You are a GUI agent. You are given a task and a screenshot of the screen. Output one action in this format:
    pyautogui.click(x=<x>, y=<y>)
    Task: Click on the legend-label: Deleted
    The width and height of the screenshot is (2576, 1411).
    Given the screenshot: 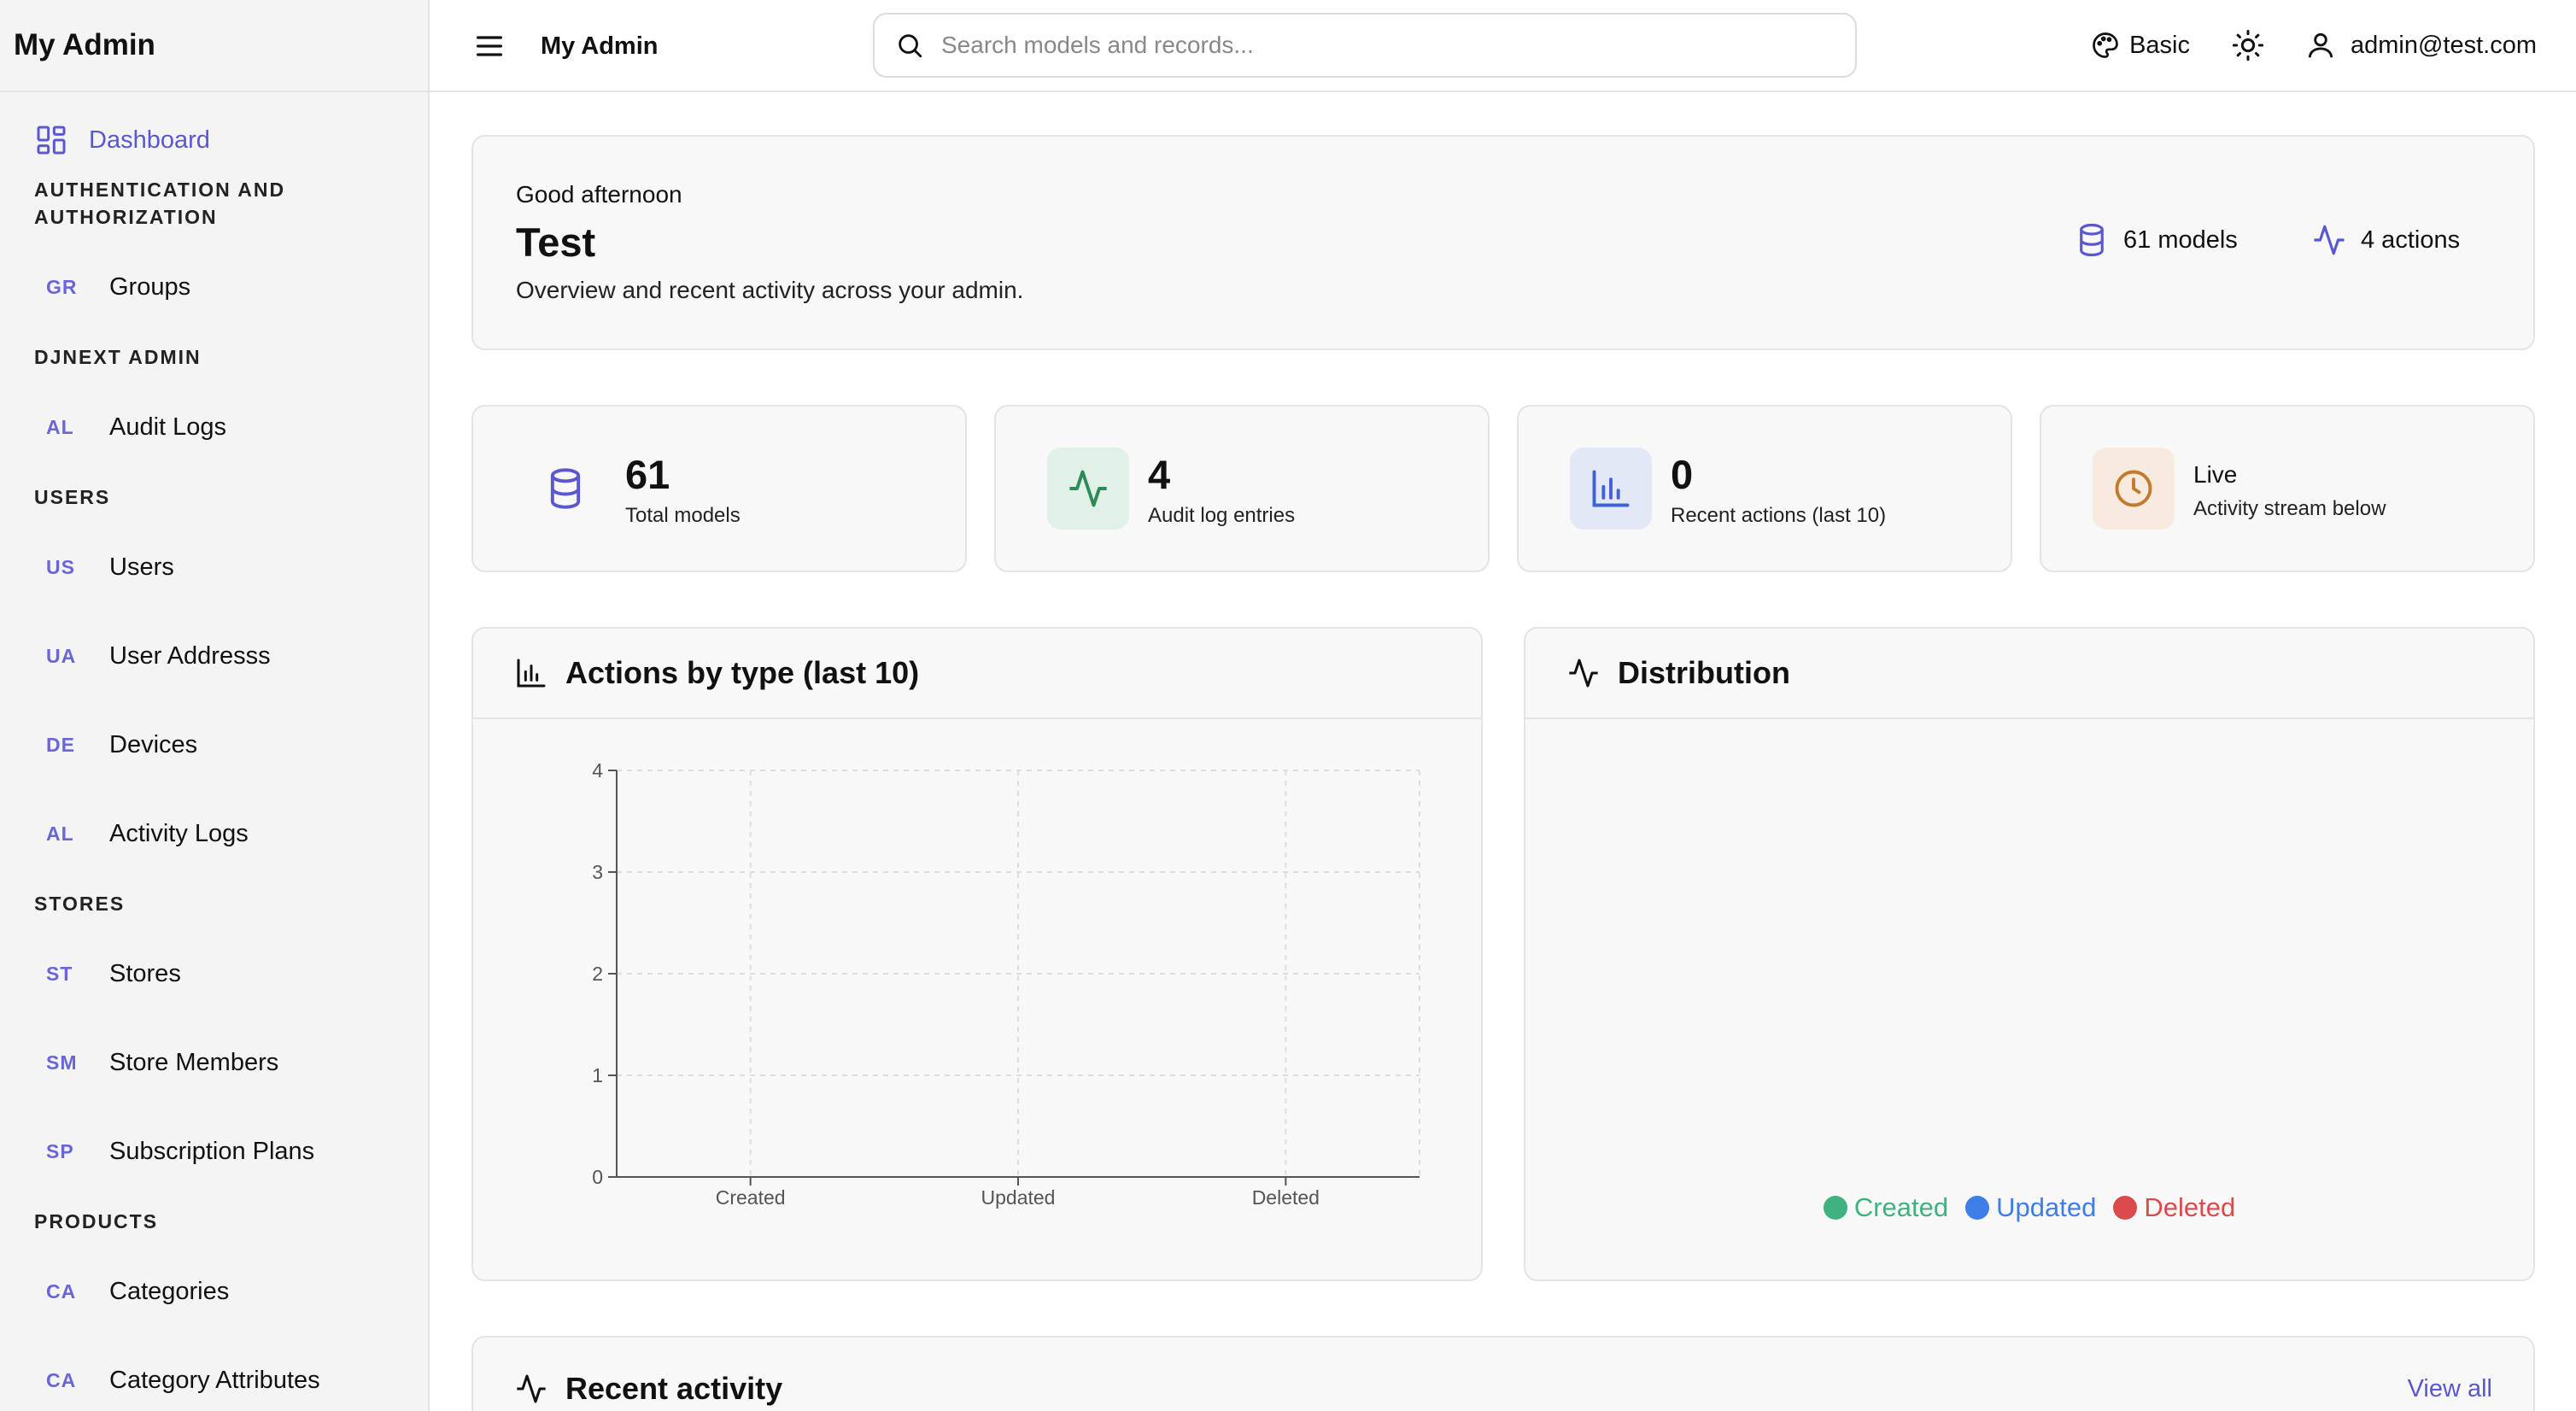 What is the action you would take?
    pyautogui.click(x=2190, y=1207)
    